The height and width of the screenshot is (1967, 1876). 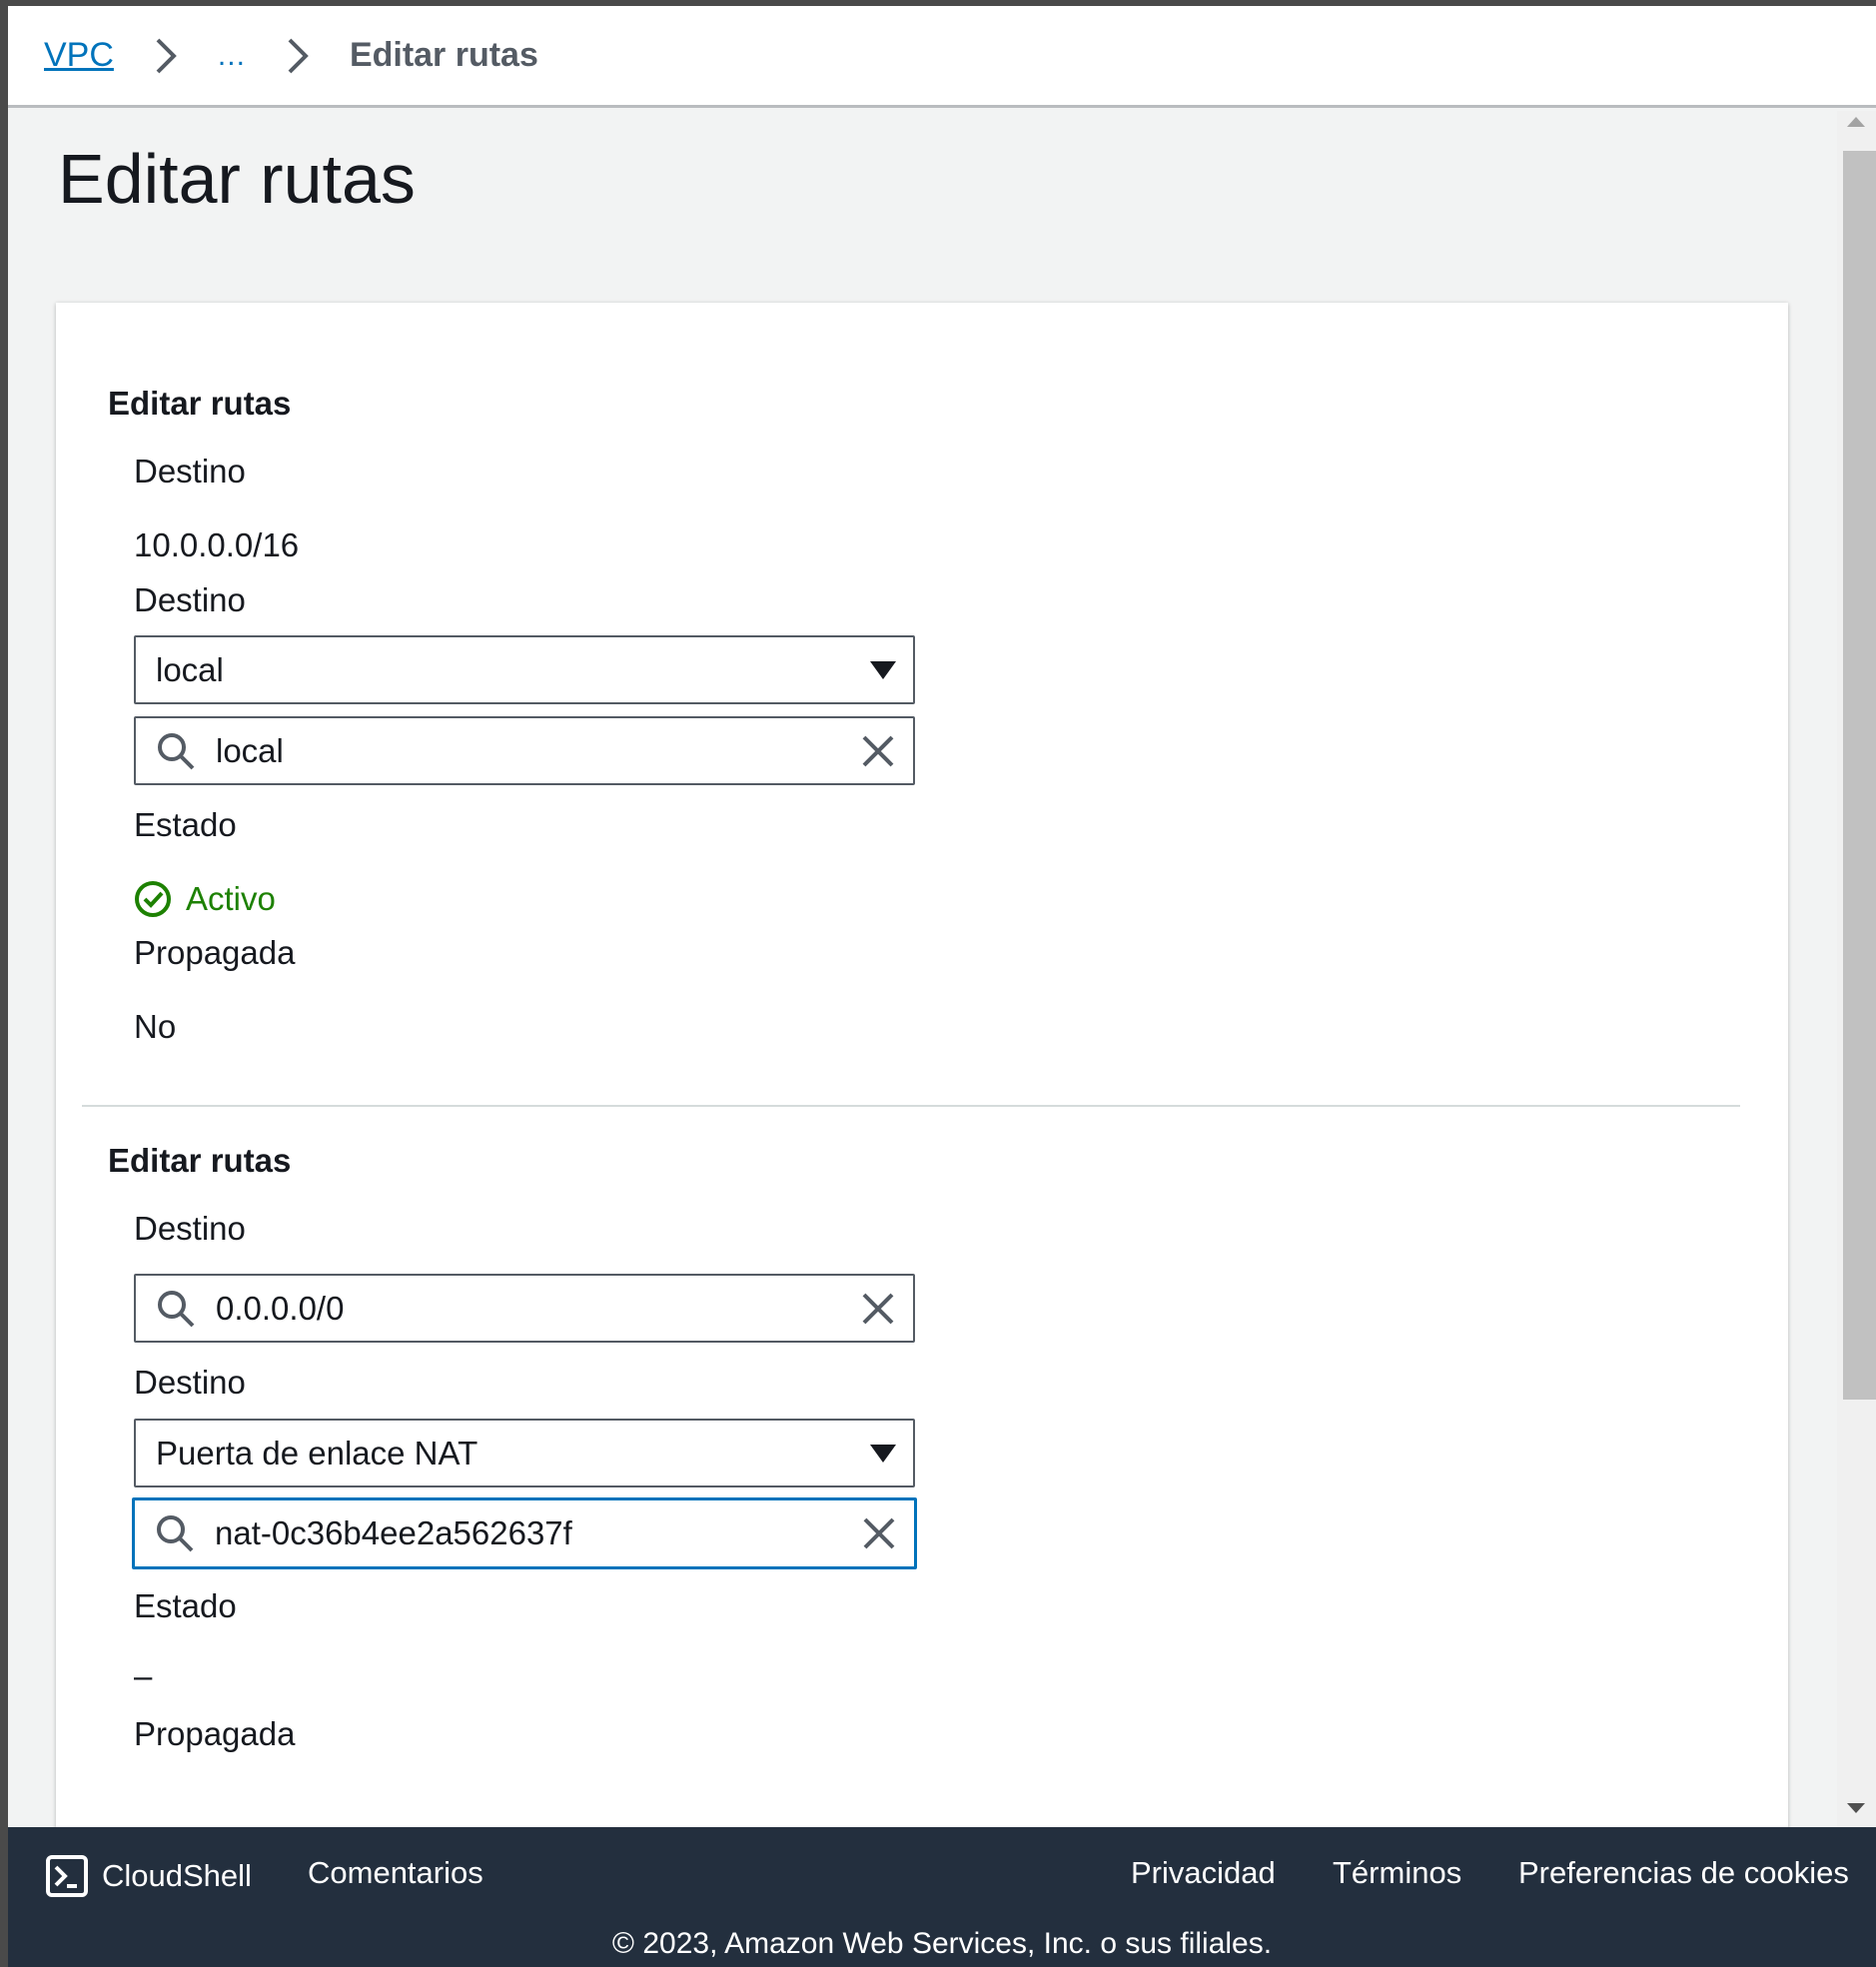 I want to click on route-1-target-type-value: local, so click(x=190, y=669).